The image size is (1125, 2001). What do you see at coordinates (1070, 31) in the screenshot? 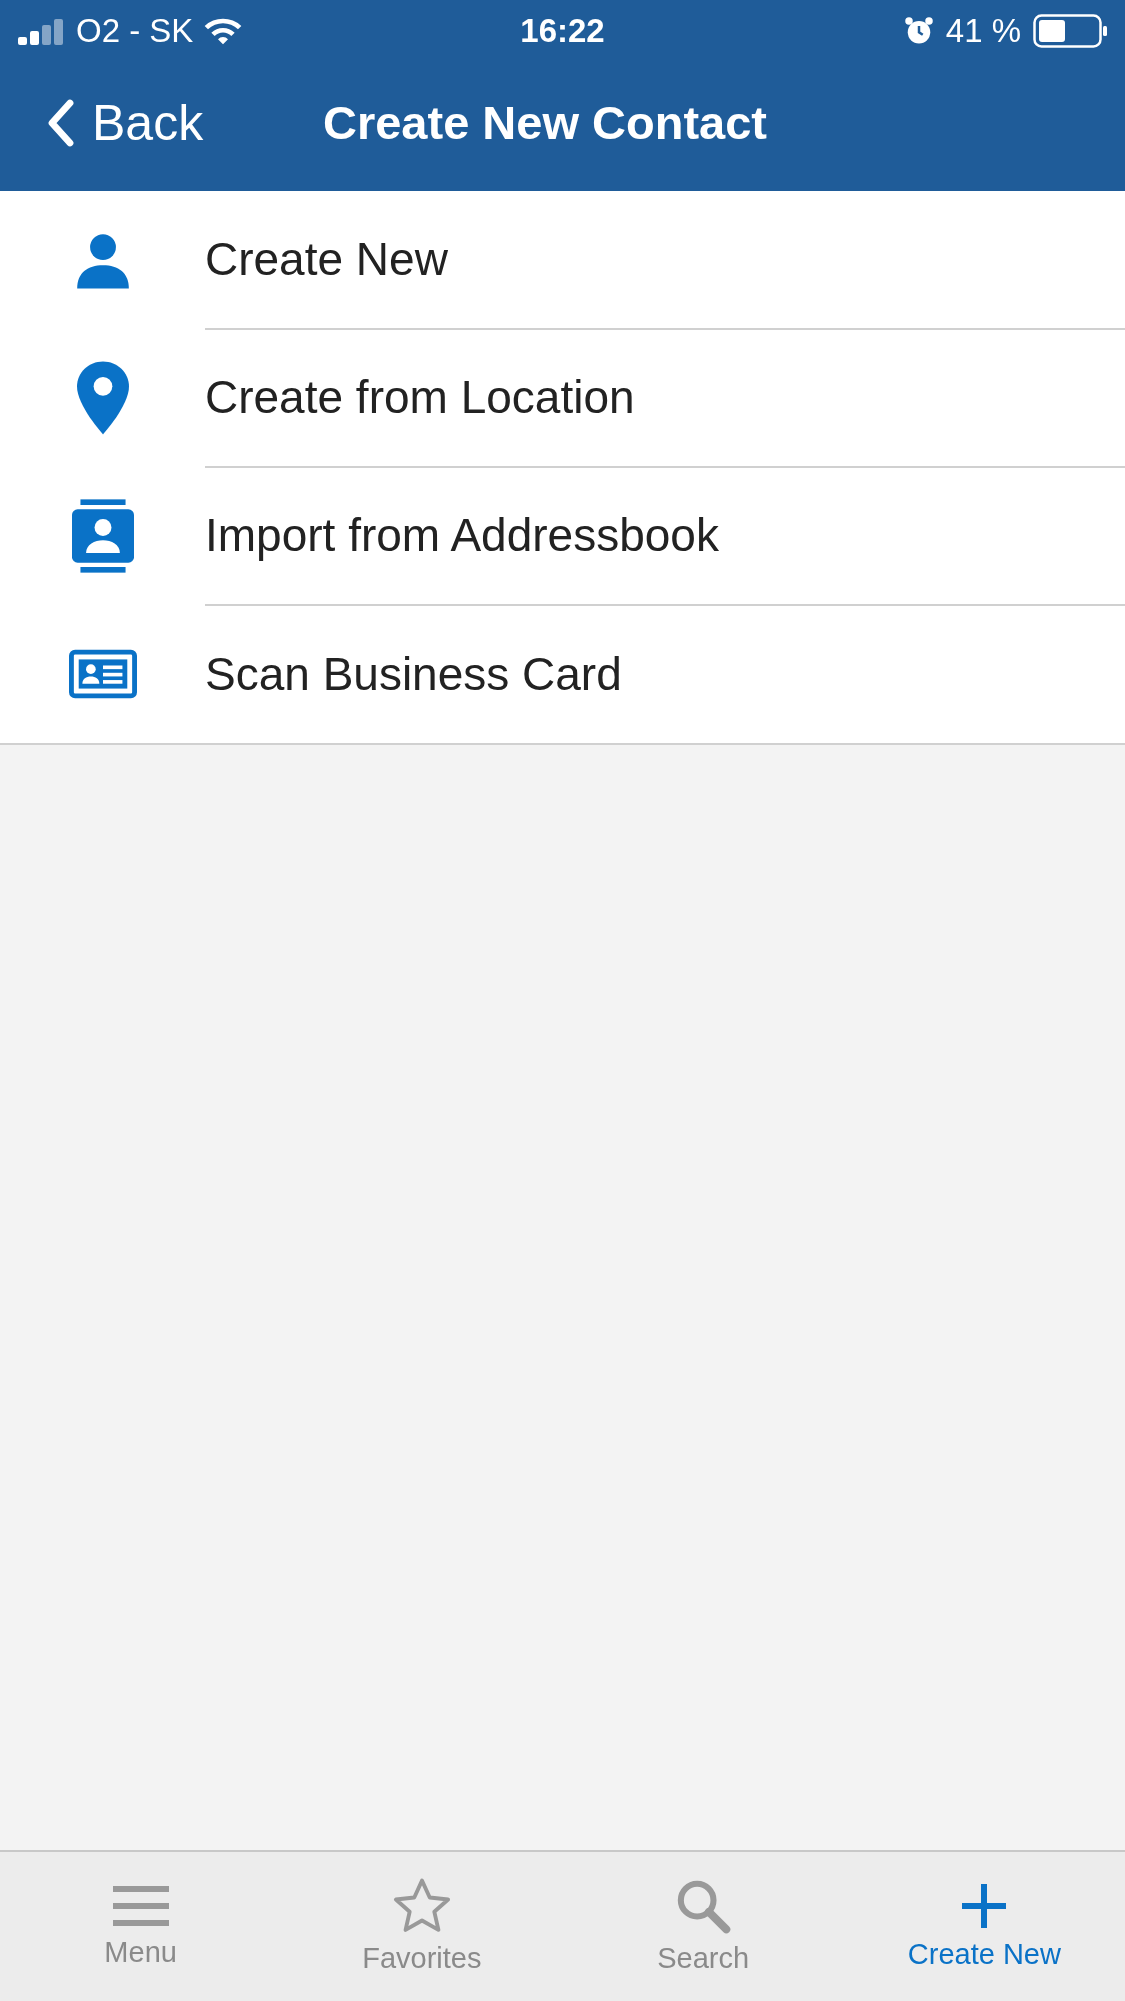
I see `battery-icon` at bounding box center [1070, 31].